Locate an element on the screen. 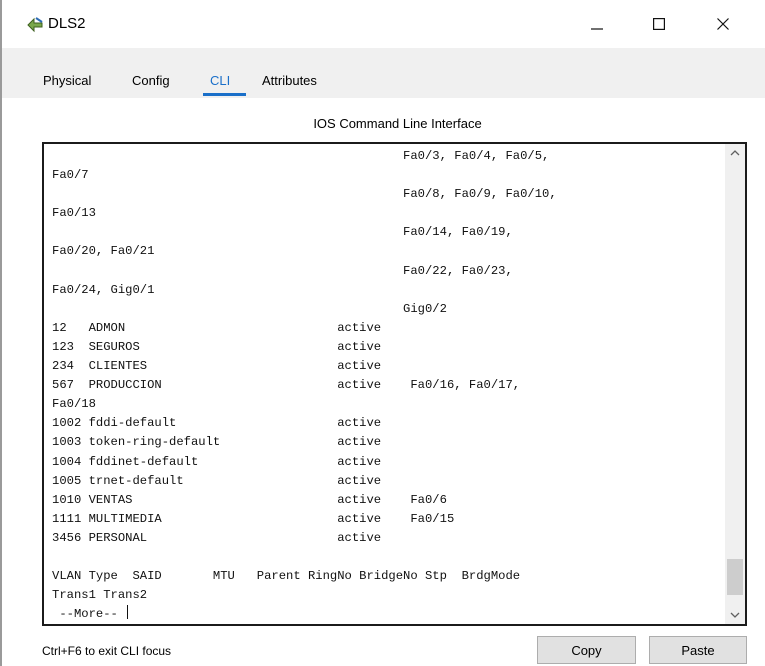 This screenshot has height=666, width=765. maximize-icon is located at coordinates (659, 24).